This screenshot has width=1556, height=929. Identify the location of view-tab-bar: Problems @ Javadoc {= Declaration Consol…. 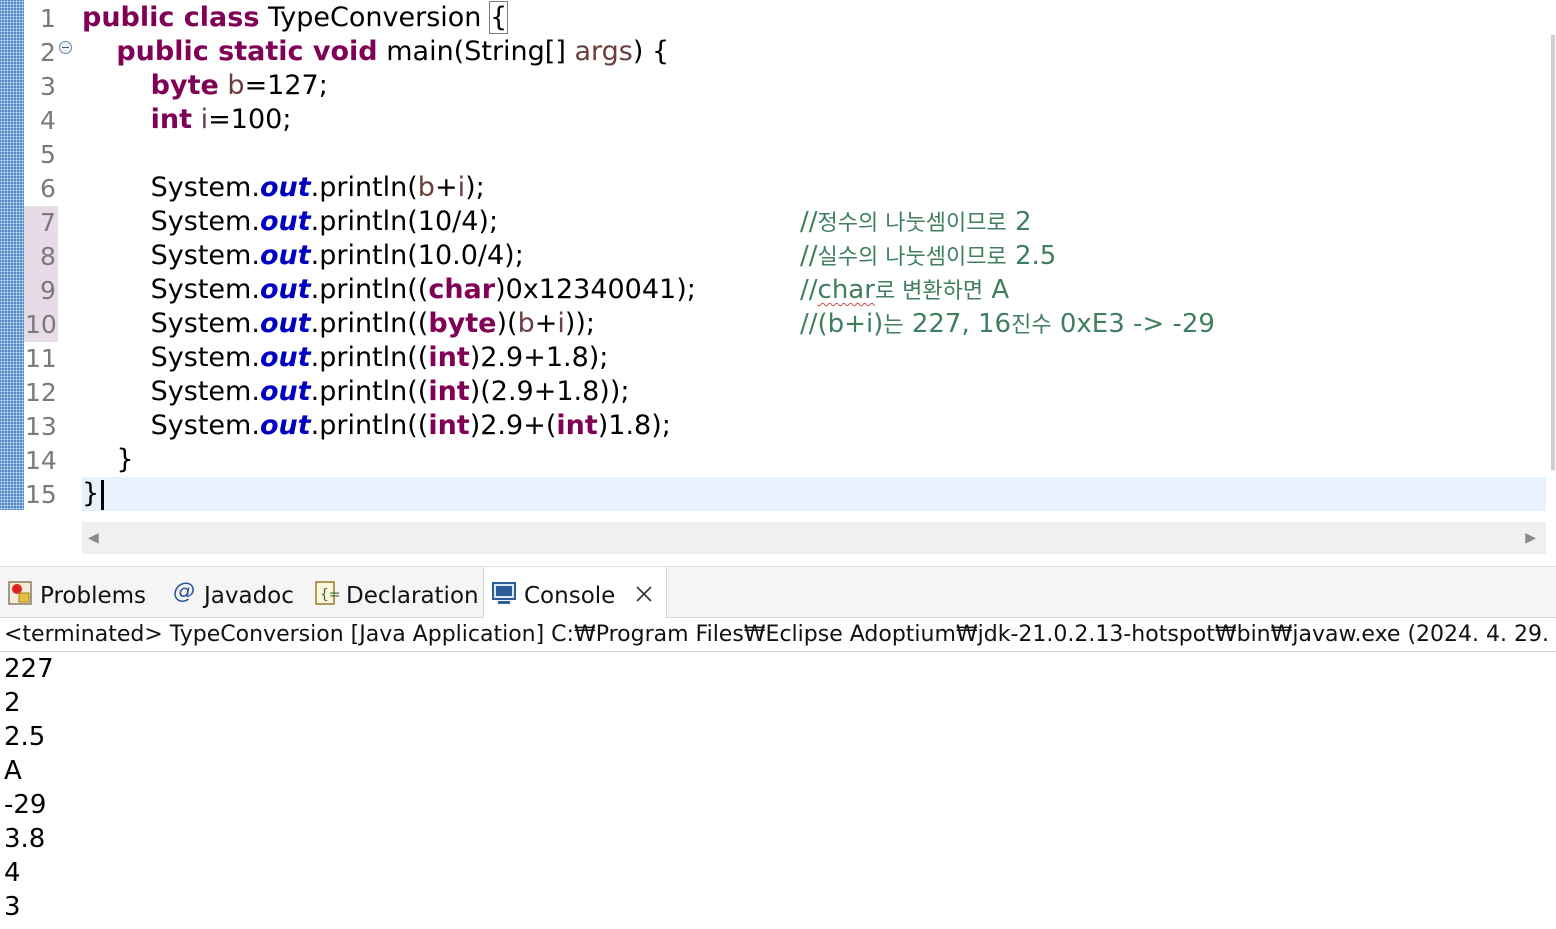
(778, 592).